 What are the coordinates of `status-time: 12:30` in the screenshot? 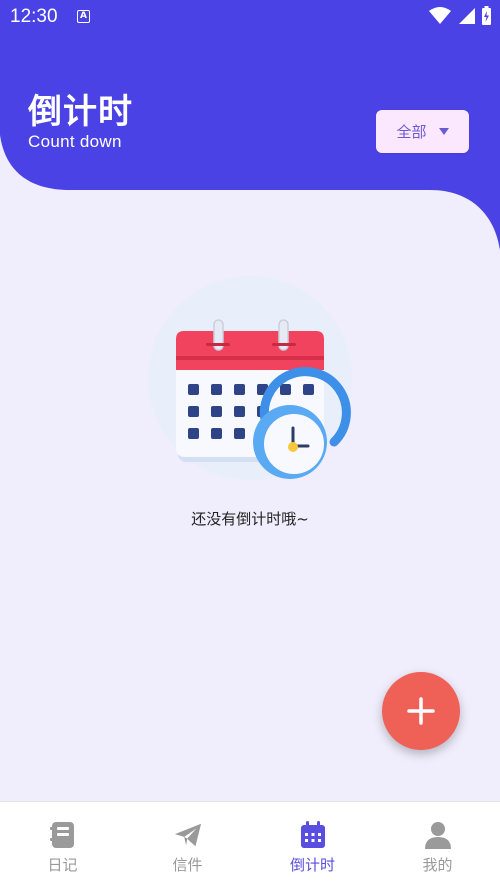 It's located at (34, 16).